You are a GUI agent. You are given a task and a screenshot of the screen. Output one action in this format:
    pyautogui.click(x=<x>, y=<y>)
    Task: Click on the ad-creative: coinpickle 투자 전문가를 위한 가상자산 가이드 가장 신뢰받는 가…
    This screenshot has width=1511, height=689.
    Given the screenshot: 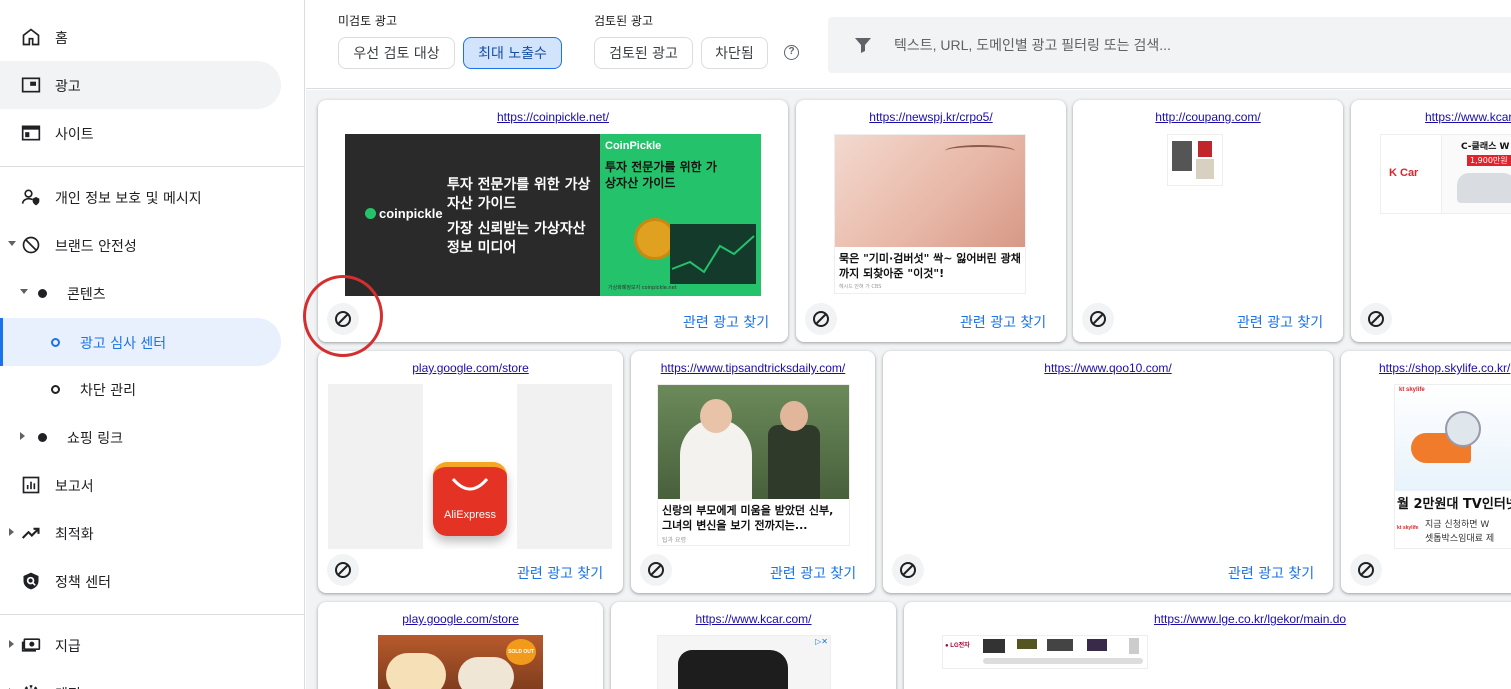 What is the action you would take?
    pyautogui.click(x=553, y=215)
    